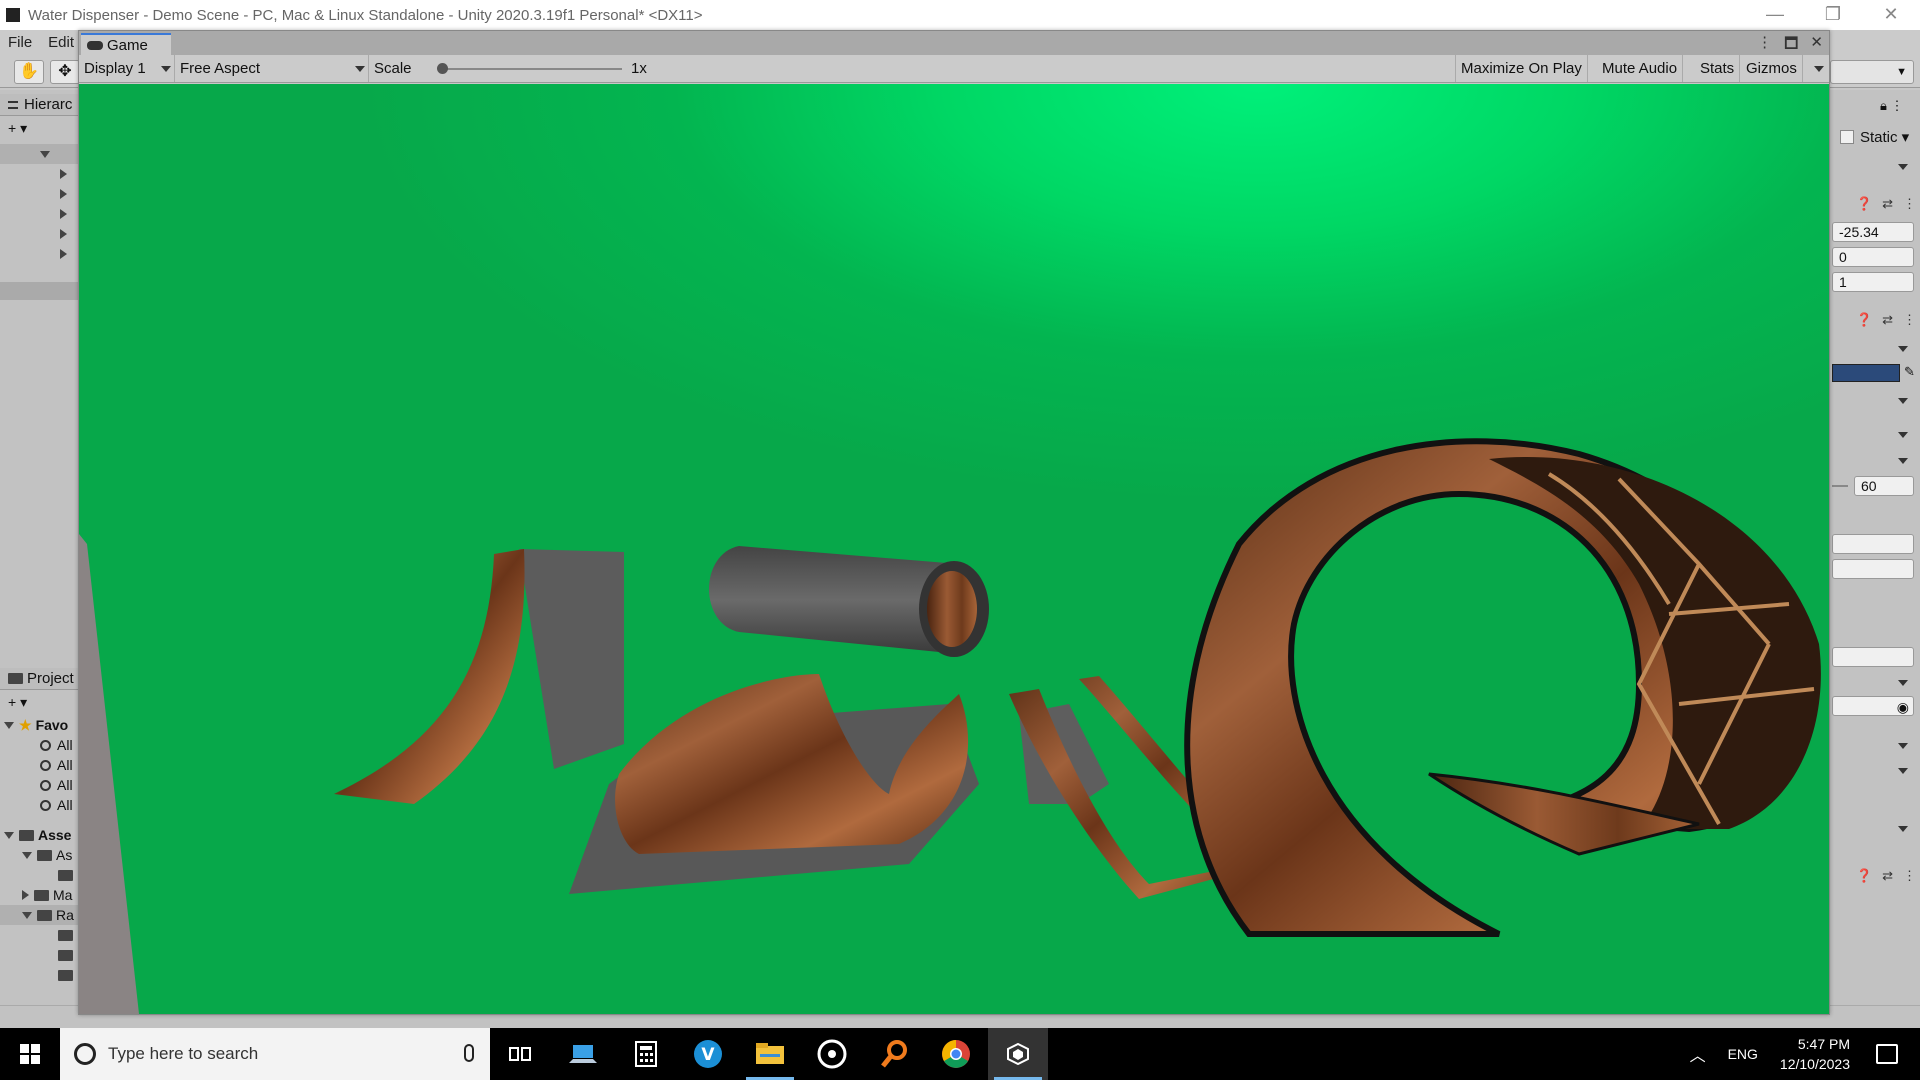  What do you see at coordinates (1698, 1054) in the screenshot?
I see `chevron-up-icon: ︿` at bounding box center [1698, 1054].